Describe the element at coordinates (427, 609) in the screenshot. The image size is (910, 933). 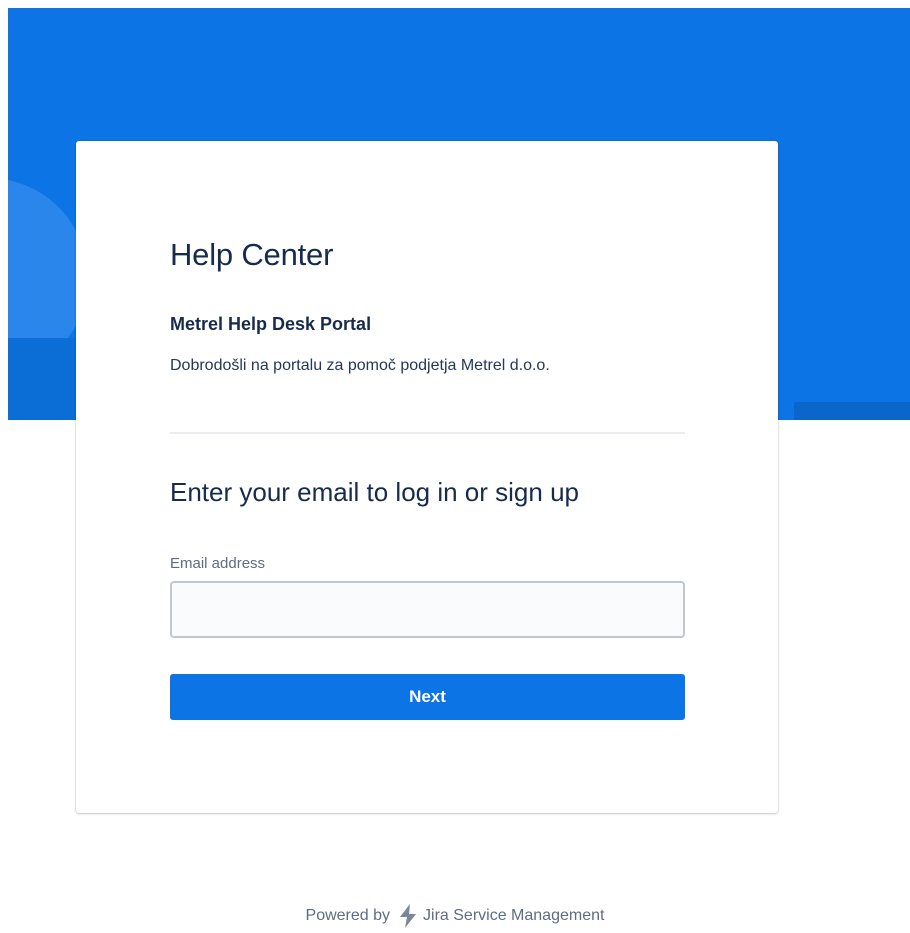
I see `email-field` at that location.